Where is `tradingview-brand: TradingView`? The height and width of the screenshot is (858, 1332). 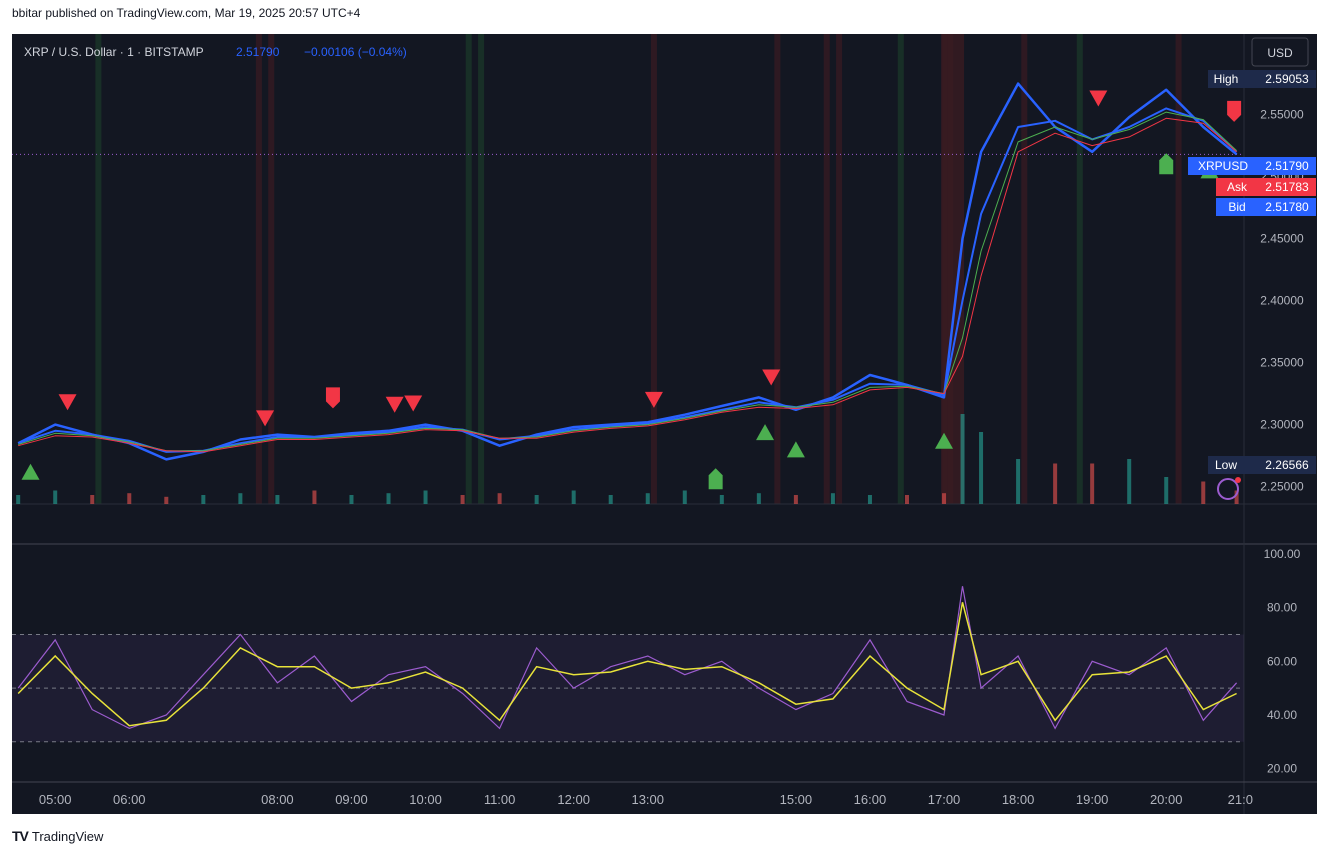 tradingview-brand: TradingView is located at coordinates (67, 836).